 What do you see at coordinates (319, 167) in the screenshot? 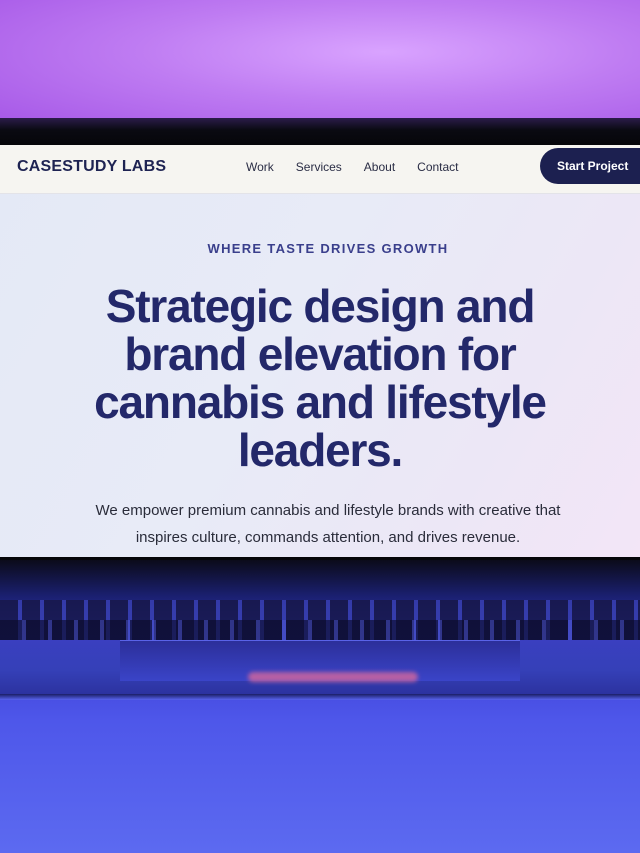
I see `nav-link-services: Services` at bounding box center [319, 167].